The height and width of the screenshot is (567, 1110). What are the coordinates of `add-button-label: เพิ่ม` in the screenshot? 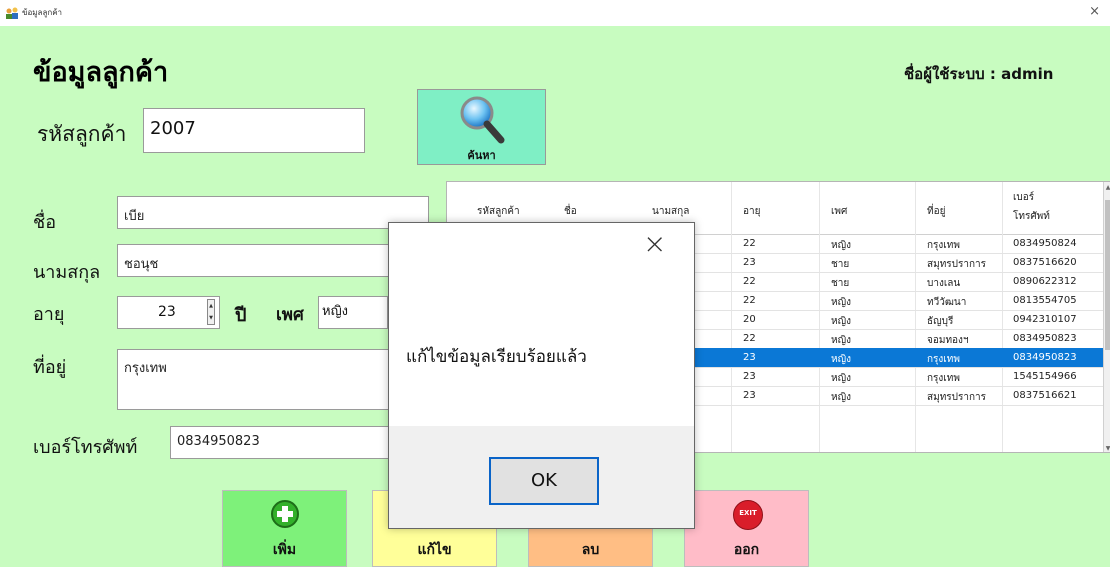 It's located at (284, 550).